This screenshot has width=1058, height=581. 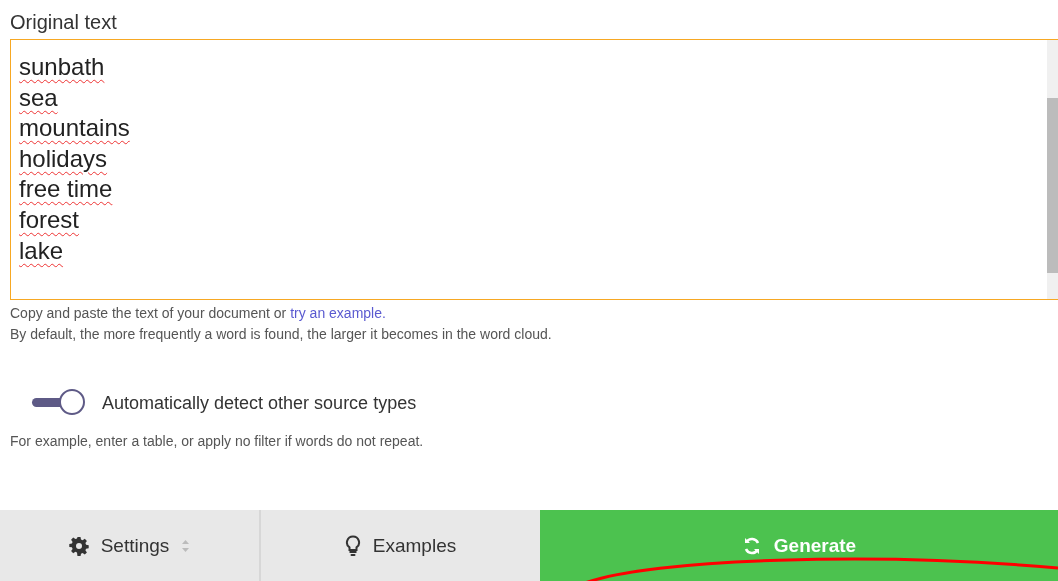 What do you see at coordinates (186, 545) in the screenshot?
I see `sort-icon` at bounding box center [186, 545].